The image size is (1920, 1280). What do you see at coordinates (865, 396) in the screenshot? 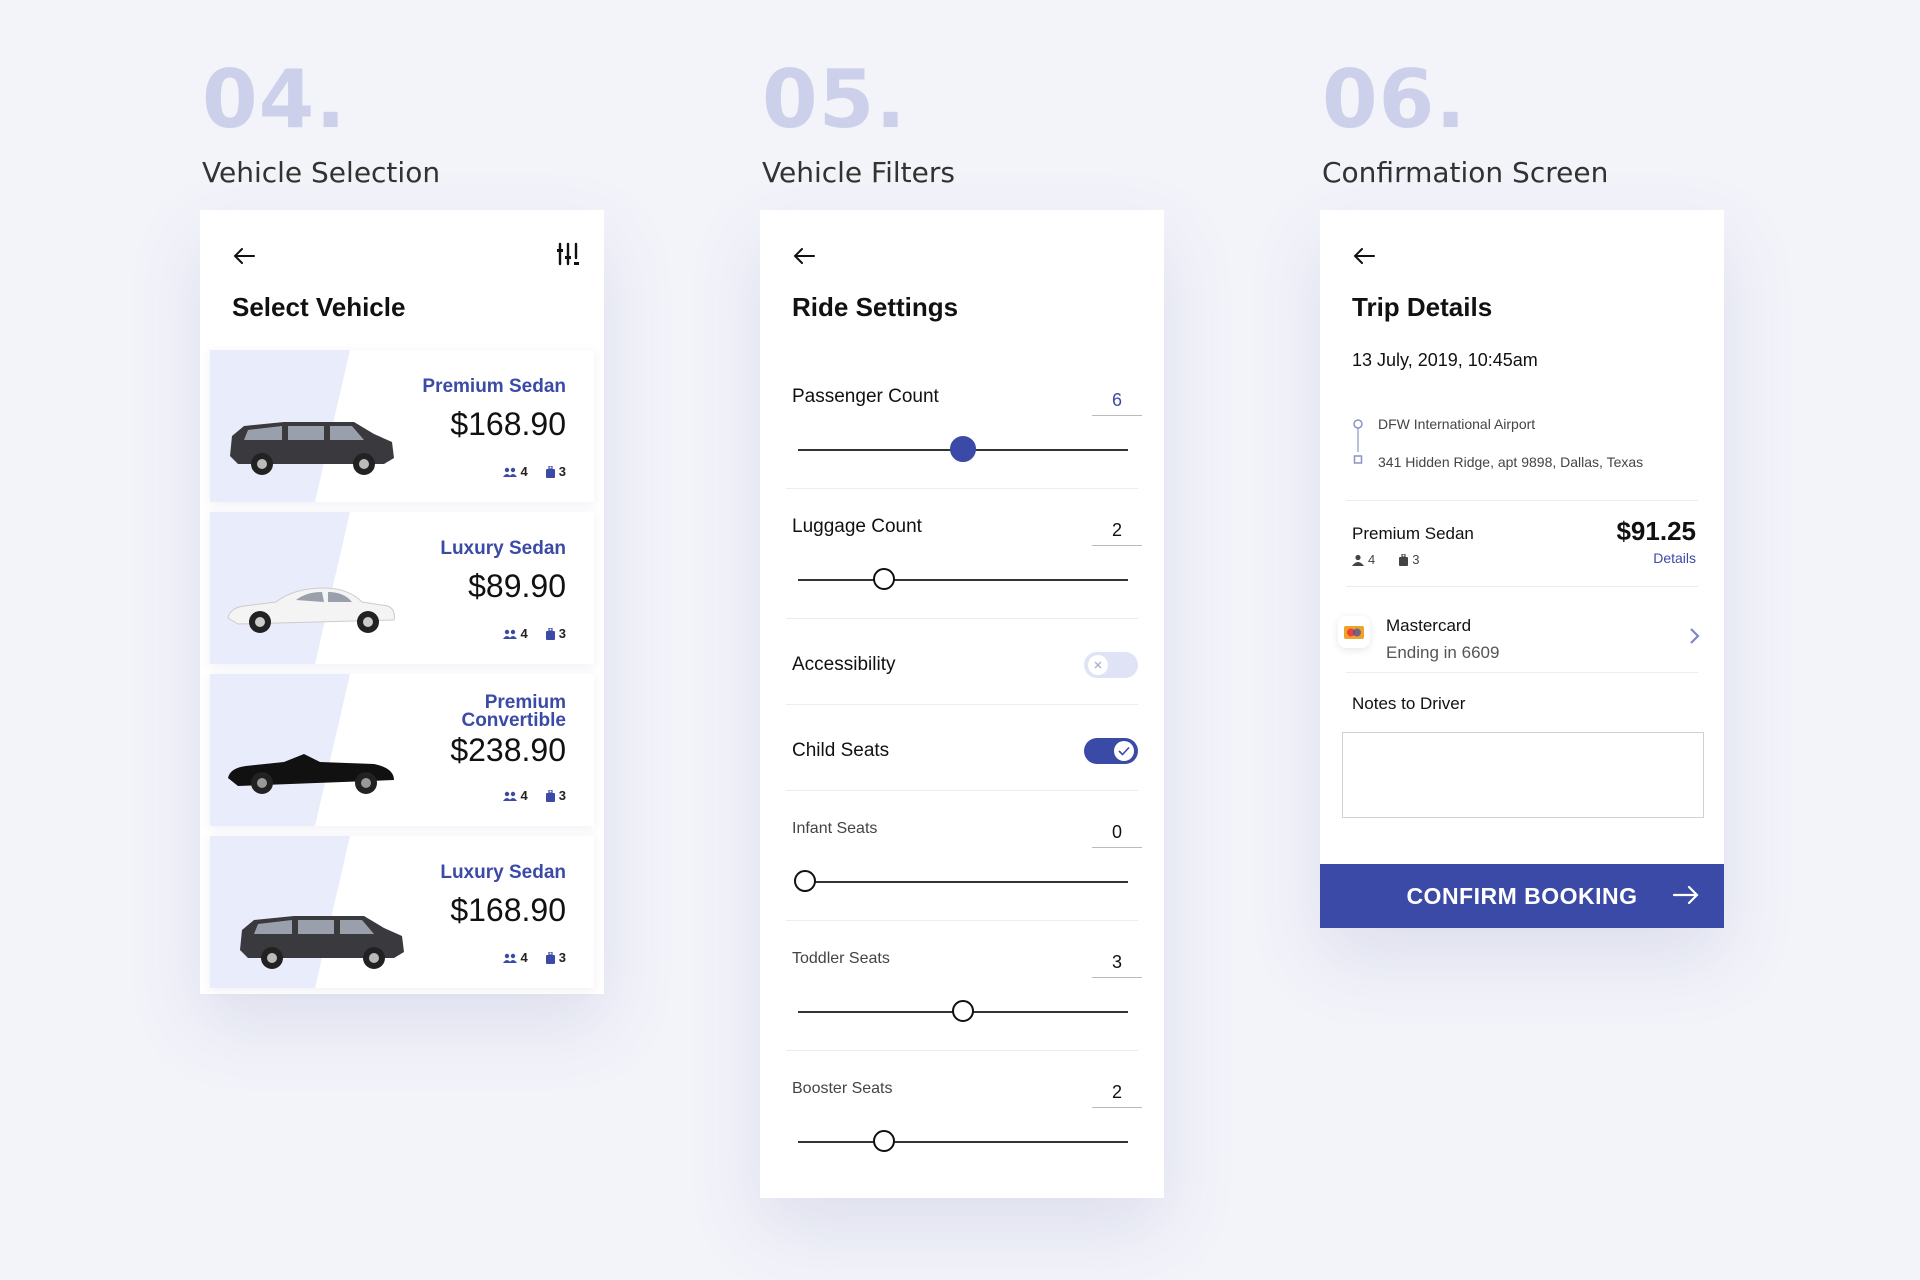
I see `passenger-count-label: Passenger Count` at bounding box center [865, 396].